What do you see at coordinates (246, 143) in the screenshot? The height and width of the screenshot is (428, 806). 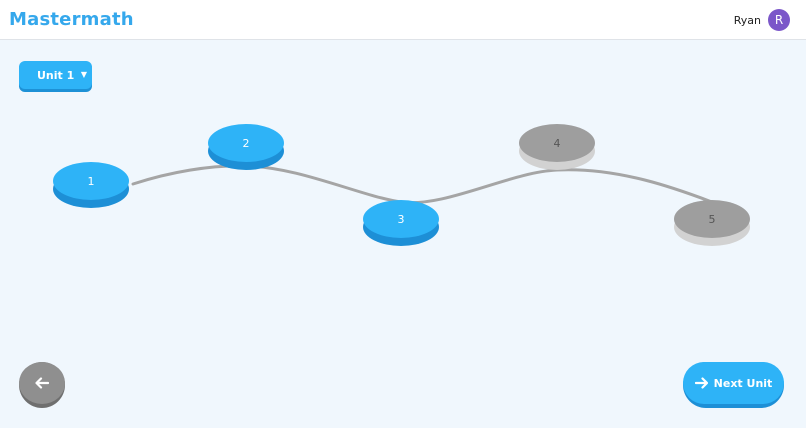 I see `lesson-node-label: 2` at bounding box center [246, 143].